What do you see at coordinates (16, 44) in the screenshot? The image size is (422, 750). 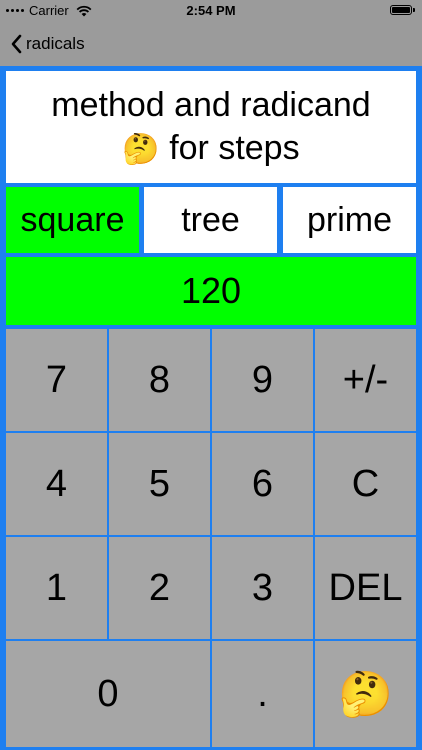 I see `chevron-left-icon` at bounding box center [16, 44].